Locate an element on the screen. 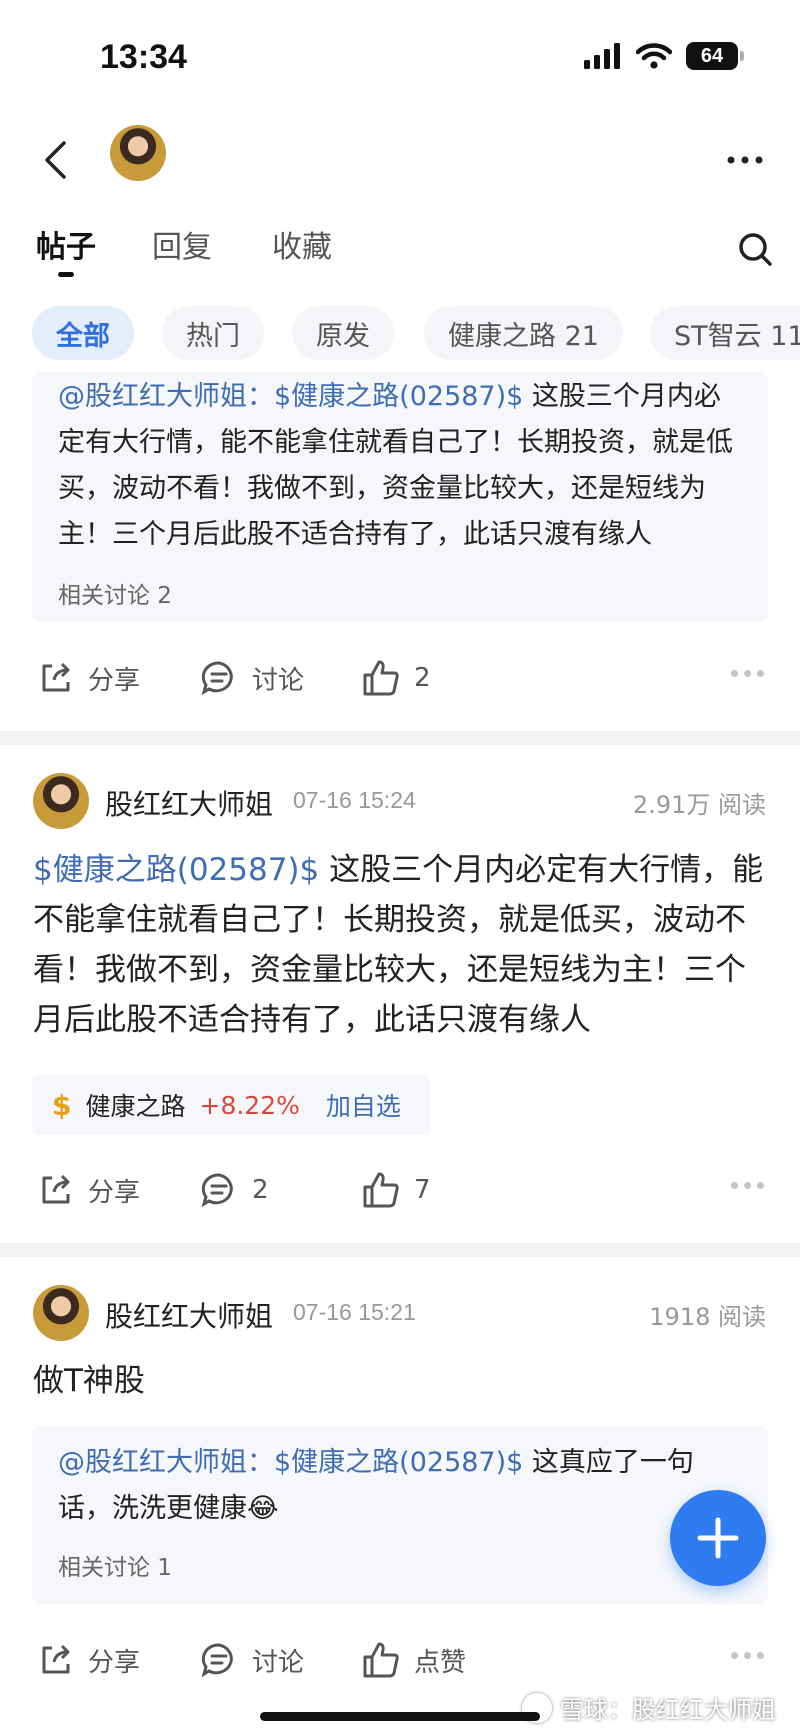 Image resolution: width=800 pixels, height=1734 pixels. back-arrow-icon is located at coordinates (55, 160).